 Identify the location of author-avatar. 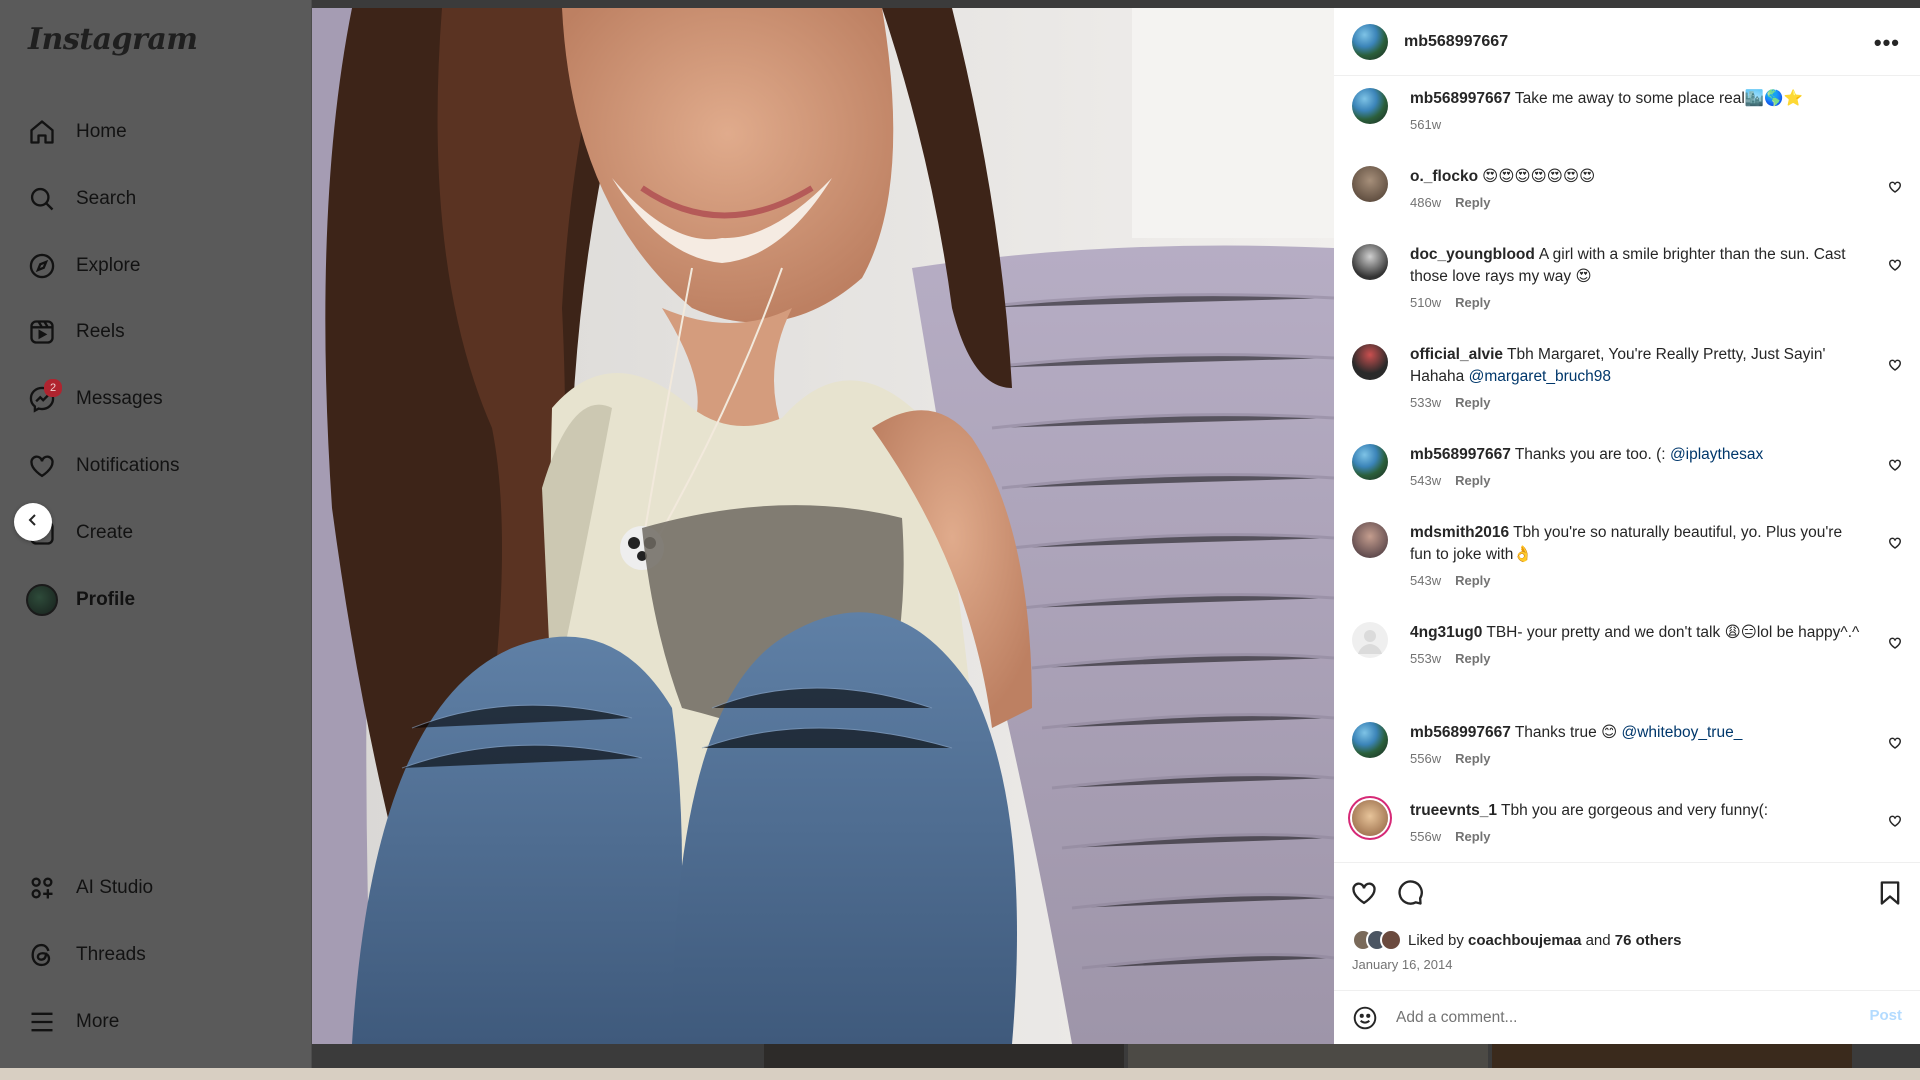
(1370, 41).